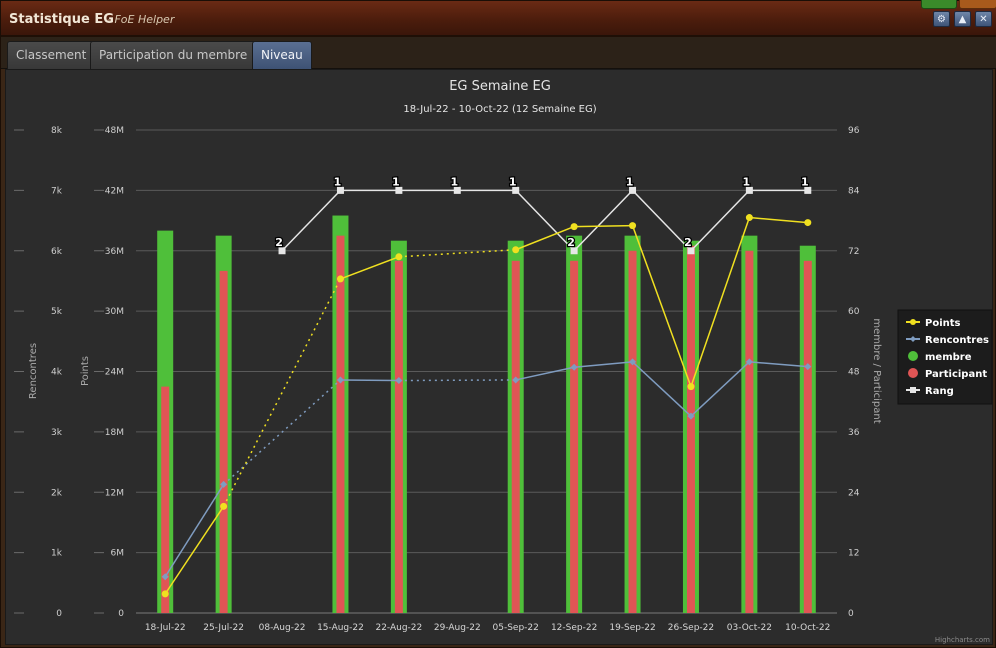 The height and width of the screenshot is (648, 996). I want to click on tick-label-points: 18M, so click(114, 433).